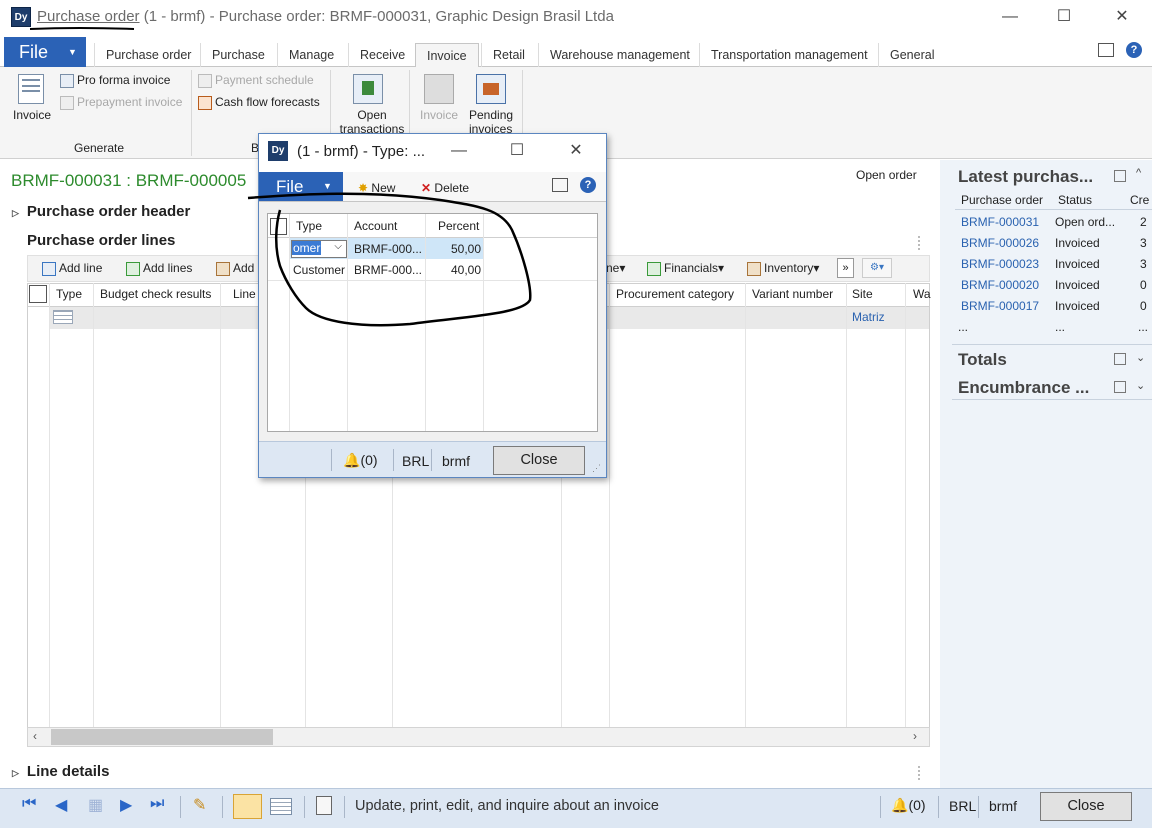 The image size is (1152, 828). Describe the element at coordinates (1086, 806) in the screenshot. I see `close-button: Close` at that location.